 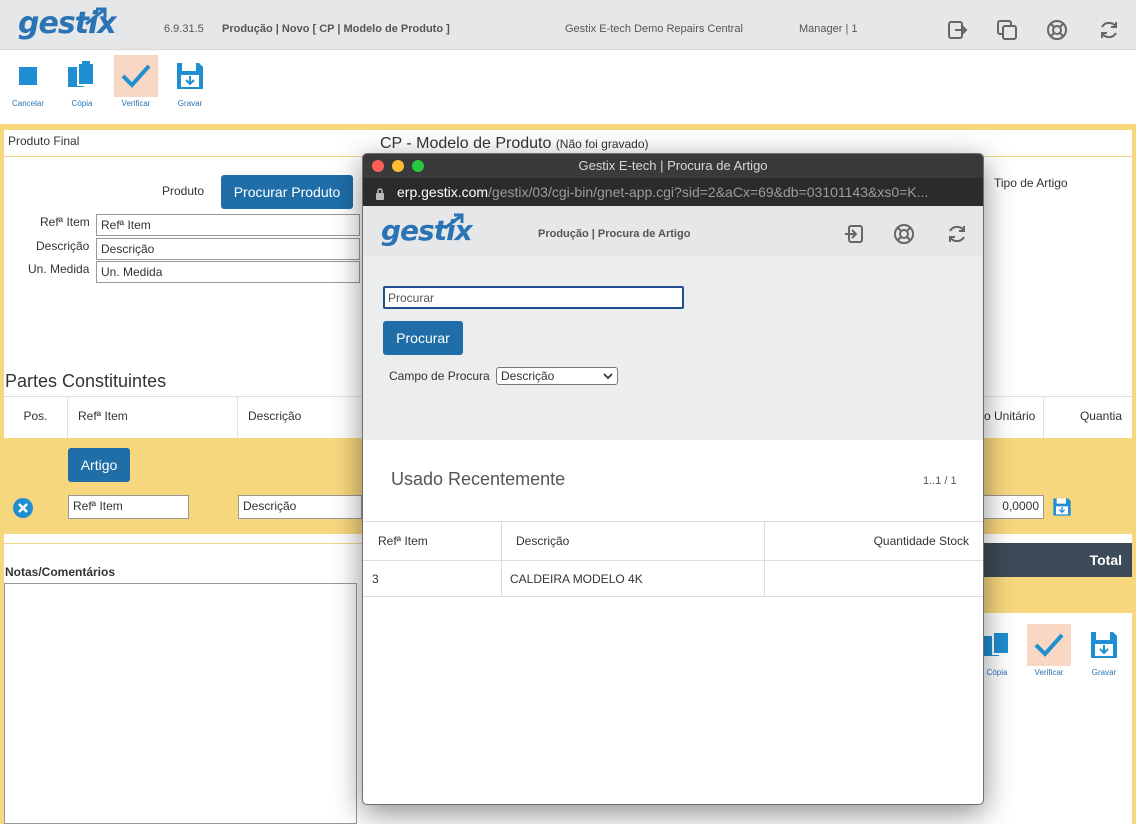 I want to click on total-value-area, so click(x=1057, y=595).